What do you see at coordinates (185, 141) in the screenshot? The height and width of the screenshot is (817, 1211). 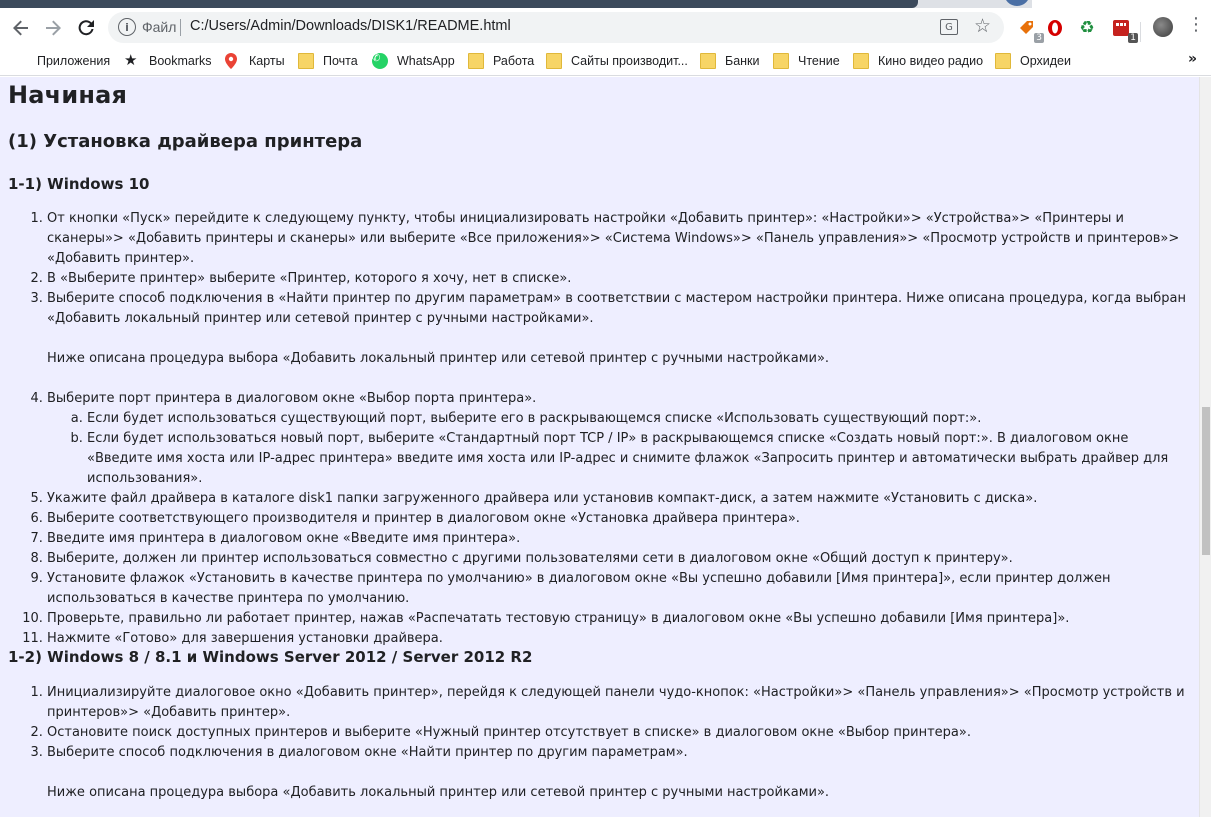 I see `section-heading: (1) Установка драйвера принтера` at bounding box center [185, 141].